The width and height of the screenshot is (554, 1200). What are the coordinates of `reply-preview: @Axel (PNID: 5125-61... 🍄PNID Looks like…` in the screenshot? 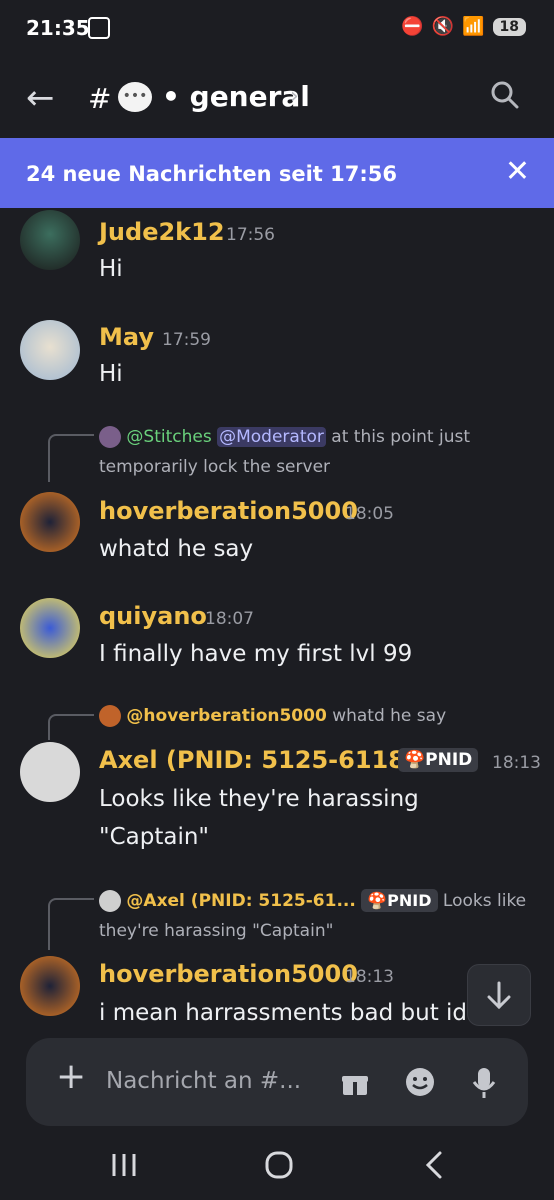 It's located at (319, 916).